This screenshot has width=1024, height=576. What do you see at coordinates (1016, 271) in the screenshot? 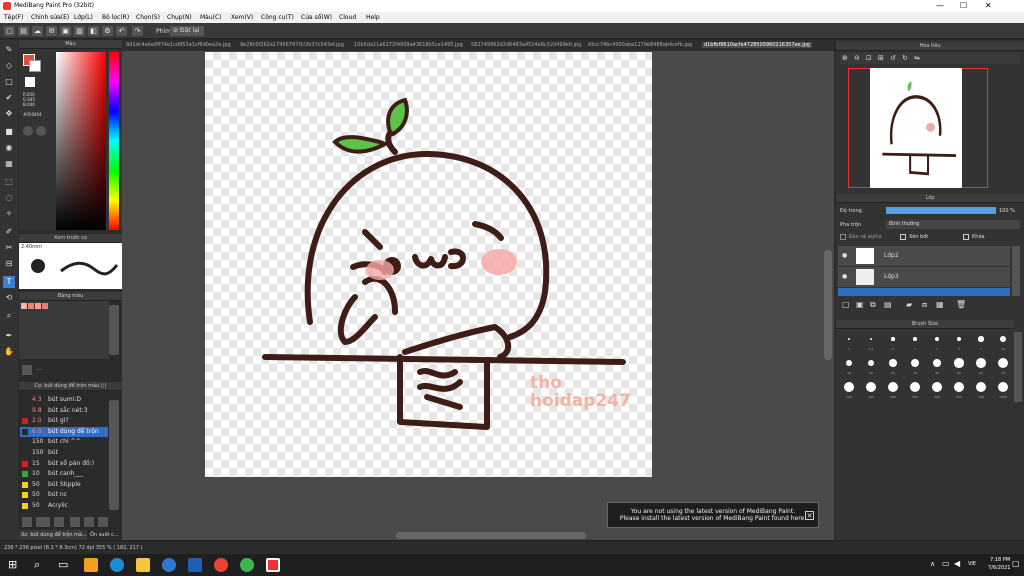
I see `layer-scrollbar` at bounding box center [1016, 271].